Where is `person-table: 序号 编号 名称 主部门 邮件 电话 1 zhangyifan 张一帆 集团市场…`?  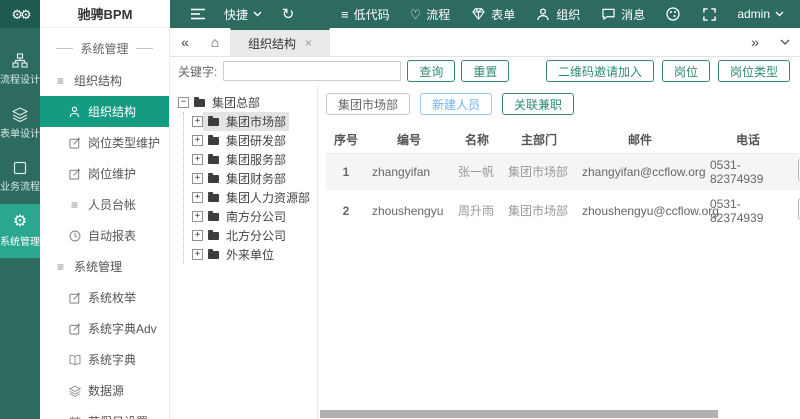 person-table: 序号 编号 名称 主部门 邮件 电话 1 zhangyifan 张一帆 集团市场… is located at coordinates (563, 177).